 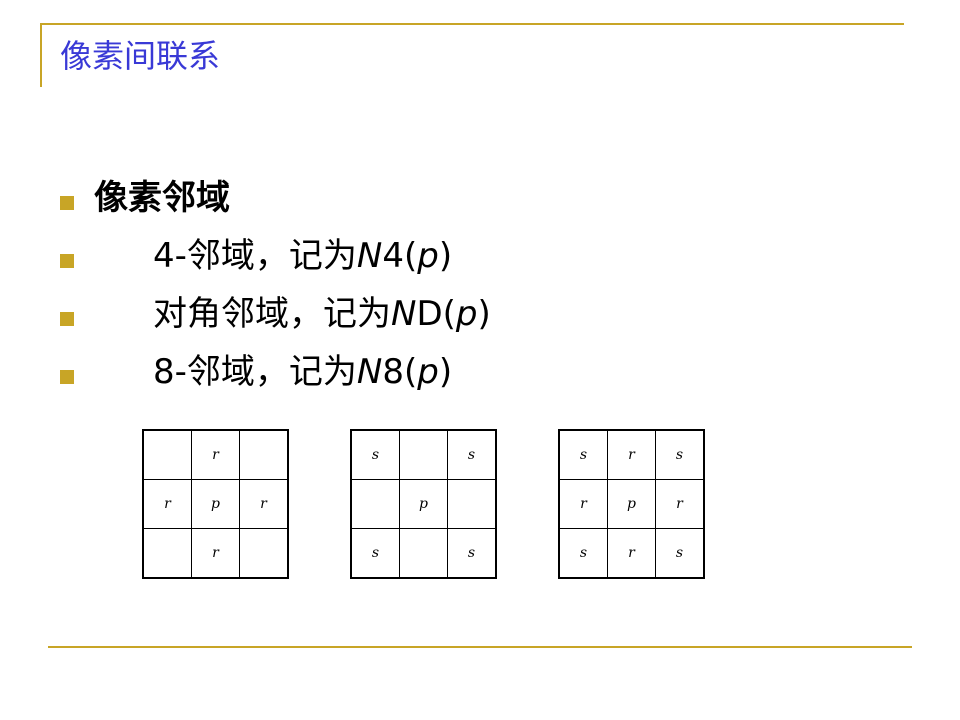 I want to click on bullet-text: 4-邻域，记为N4(p), so click(x=302, y=256).